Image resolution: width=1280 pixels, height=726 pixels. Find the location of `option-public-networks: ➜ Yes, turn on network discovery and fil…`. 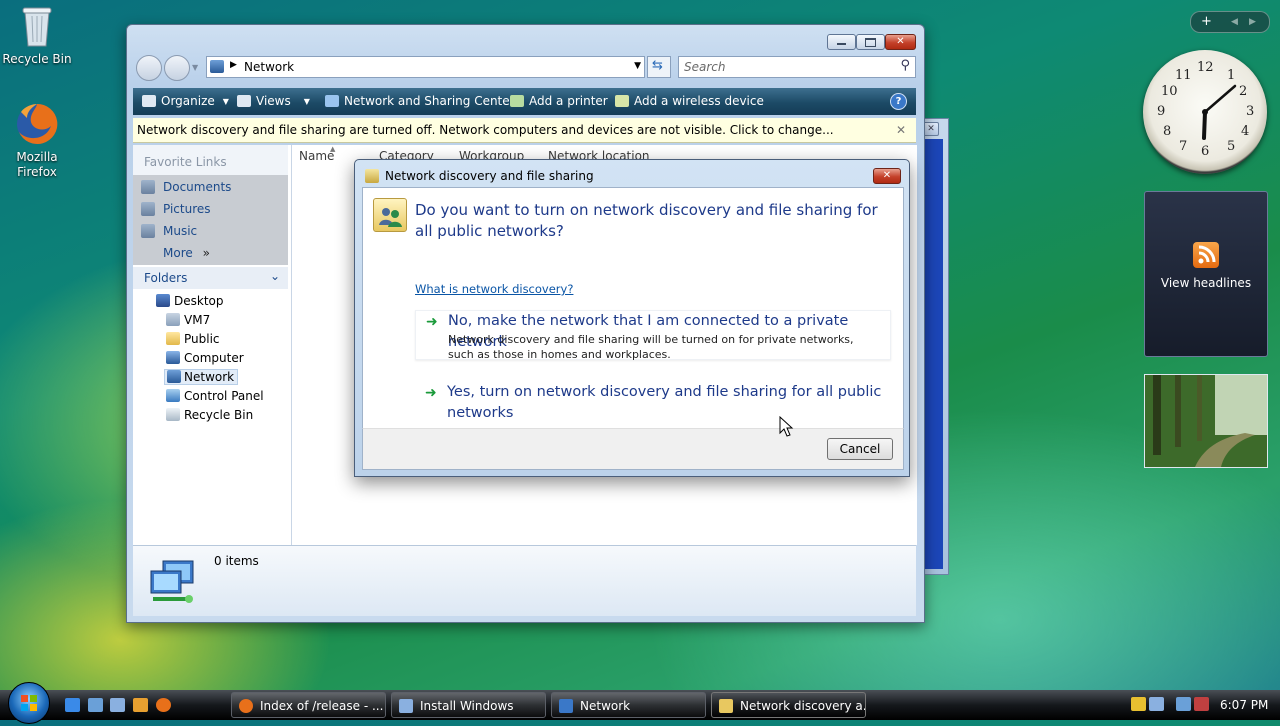

option-public-networks: ➜ Yes, turn on network discovery and fil… is located at coordinates (652, 404).